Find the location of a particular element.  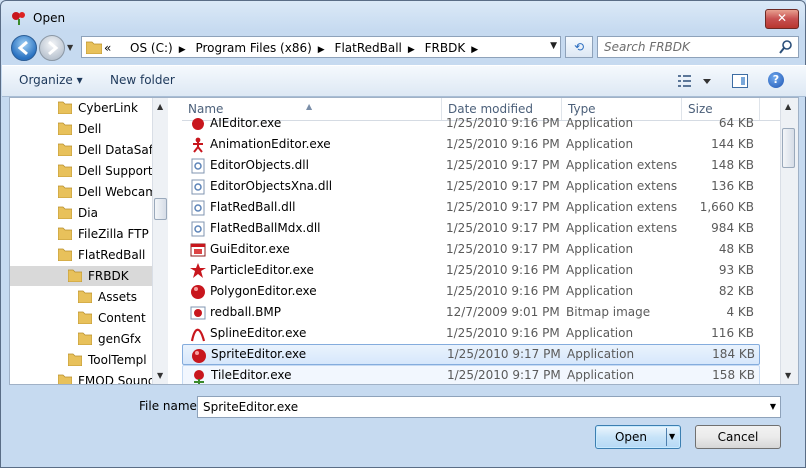

pane-splitter is located at coordinates (175, 241).